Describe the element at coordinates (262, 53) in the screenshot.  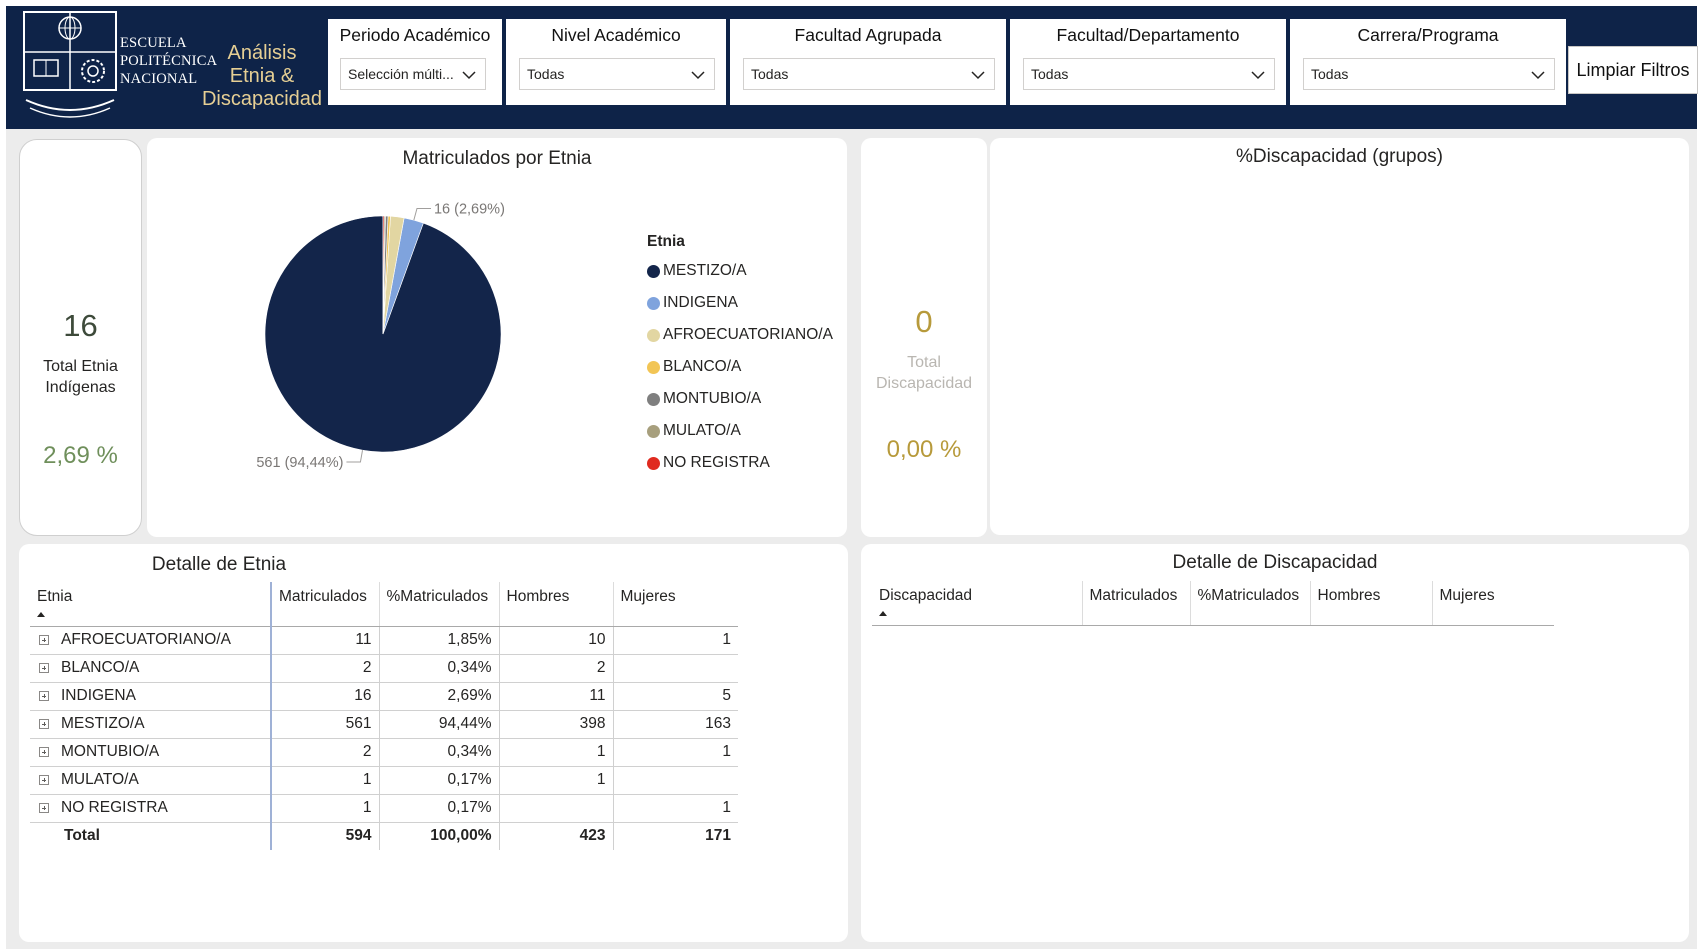
I see `app-title-line-1: Análisis` at that location.